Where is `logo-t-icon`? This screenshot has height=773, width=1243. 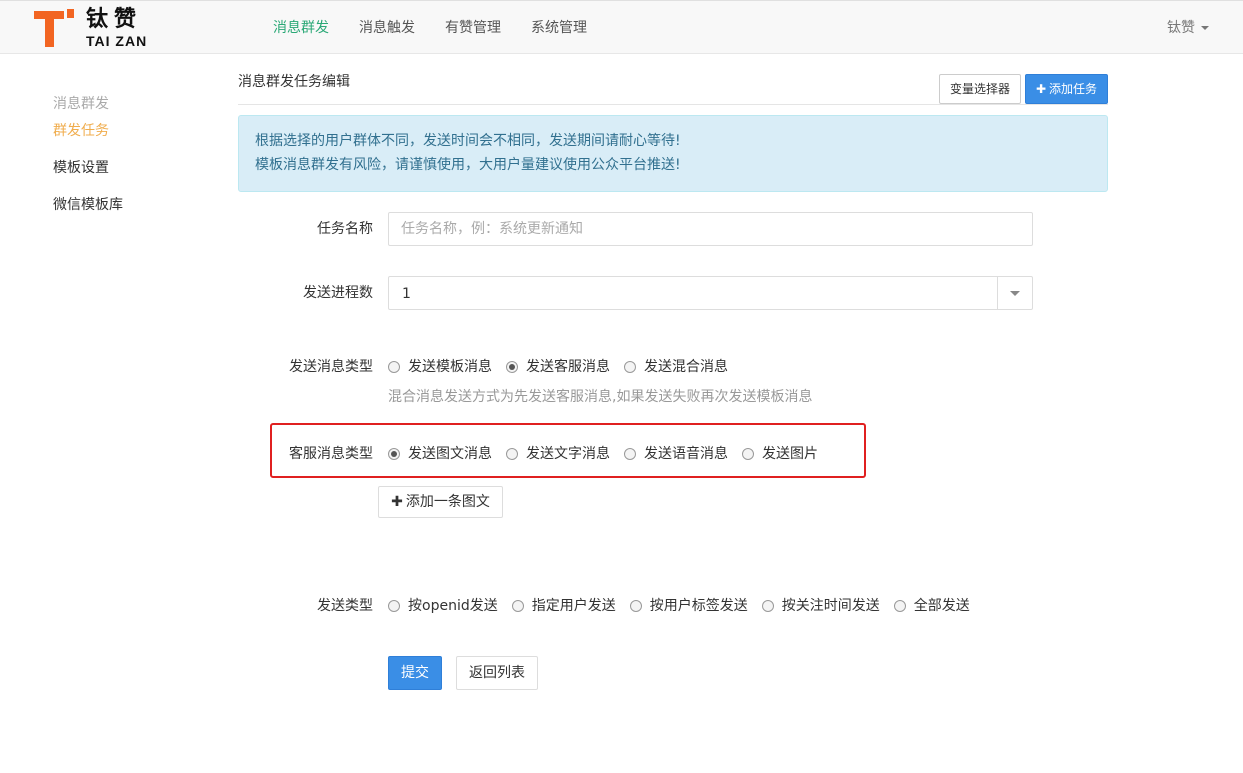
logo-t-icon is located at coordinates (54, 28).